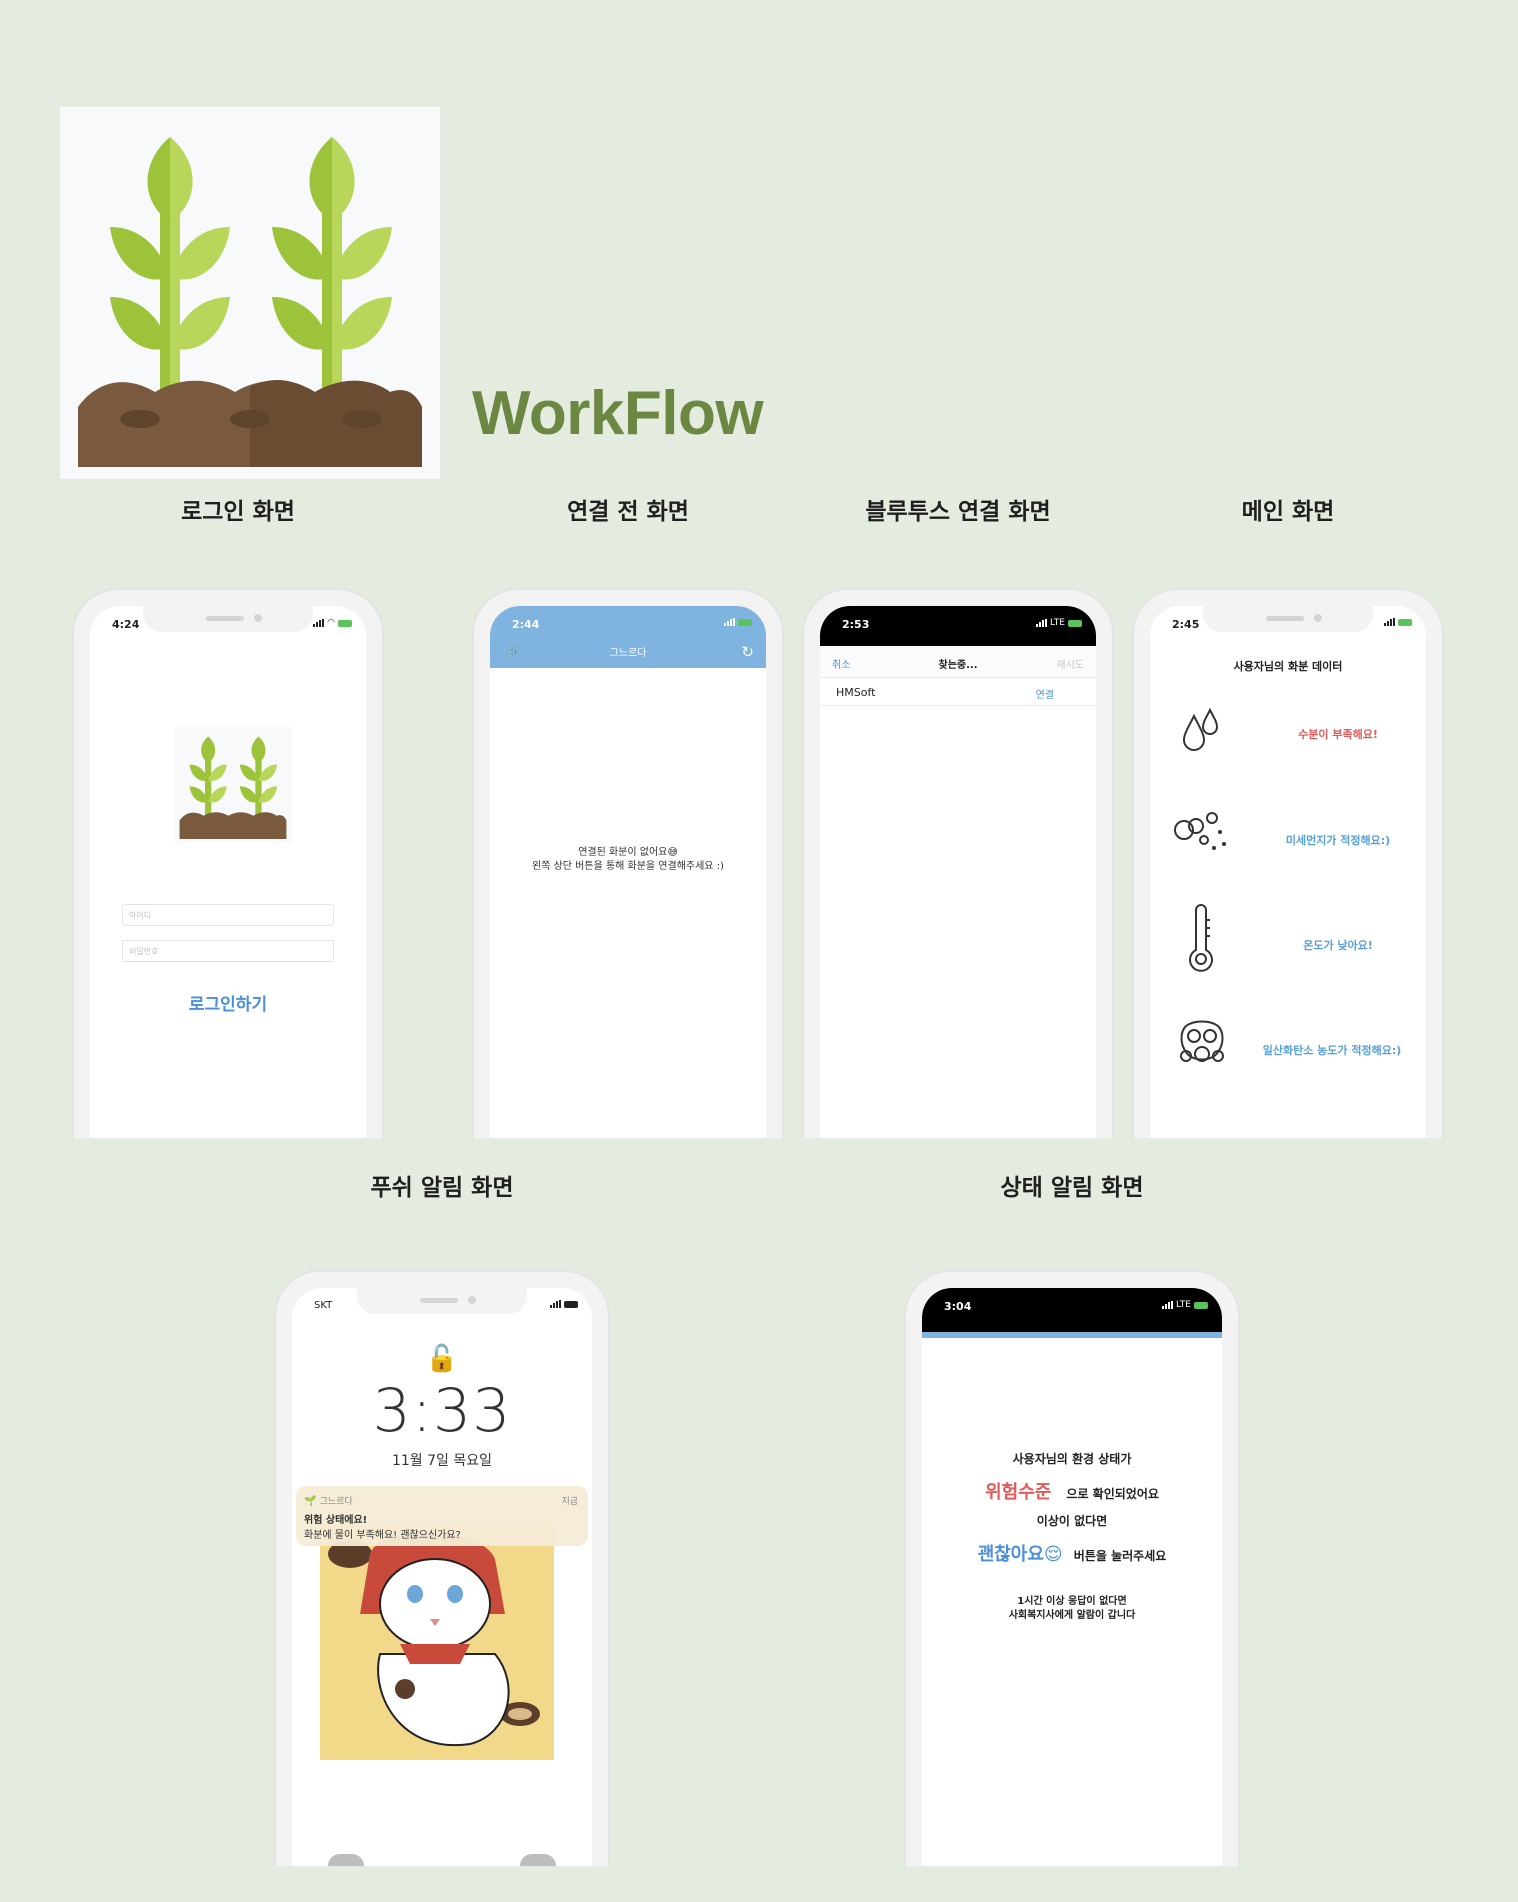 The image size is (1518, 1902). I want to click on status-line4: 괜찮아요😌 버튼을 눌러주세요, so click(1072, 1553).